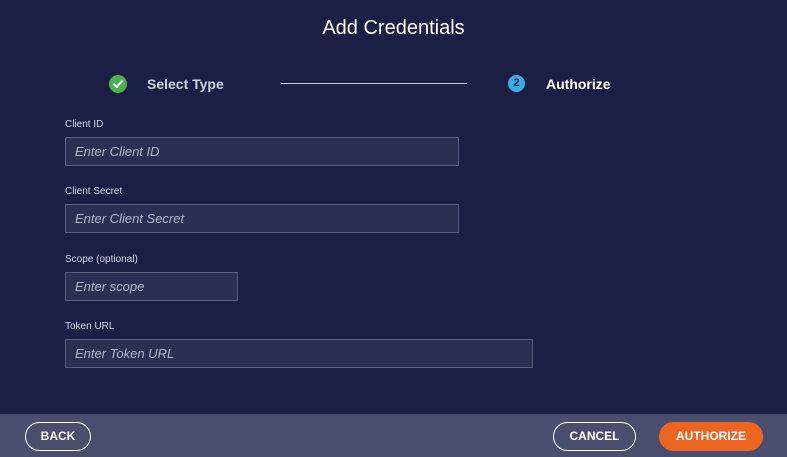 This screenshot has width=787, height=457. I want to click on check-circle-icon, so click(118, 84).